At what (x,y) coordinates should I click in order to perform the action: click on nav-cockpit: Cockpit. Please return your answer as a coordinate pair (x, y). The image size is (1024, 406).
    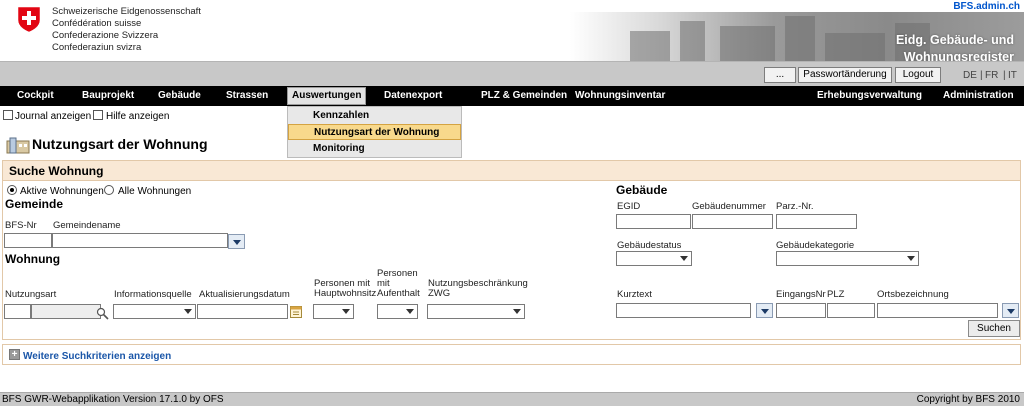
    Looking at the image, I should click on (35, 96).